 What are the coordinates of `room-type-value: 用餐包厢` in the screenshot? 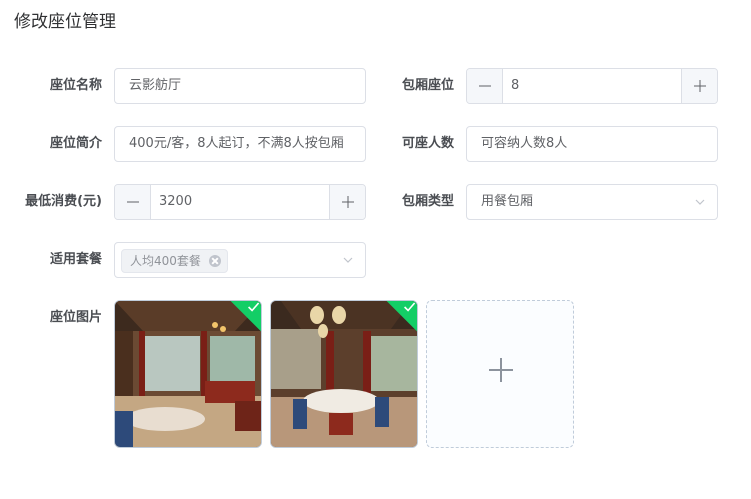 It's located at (507, 201).